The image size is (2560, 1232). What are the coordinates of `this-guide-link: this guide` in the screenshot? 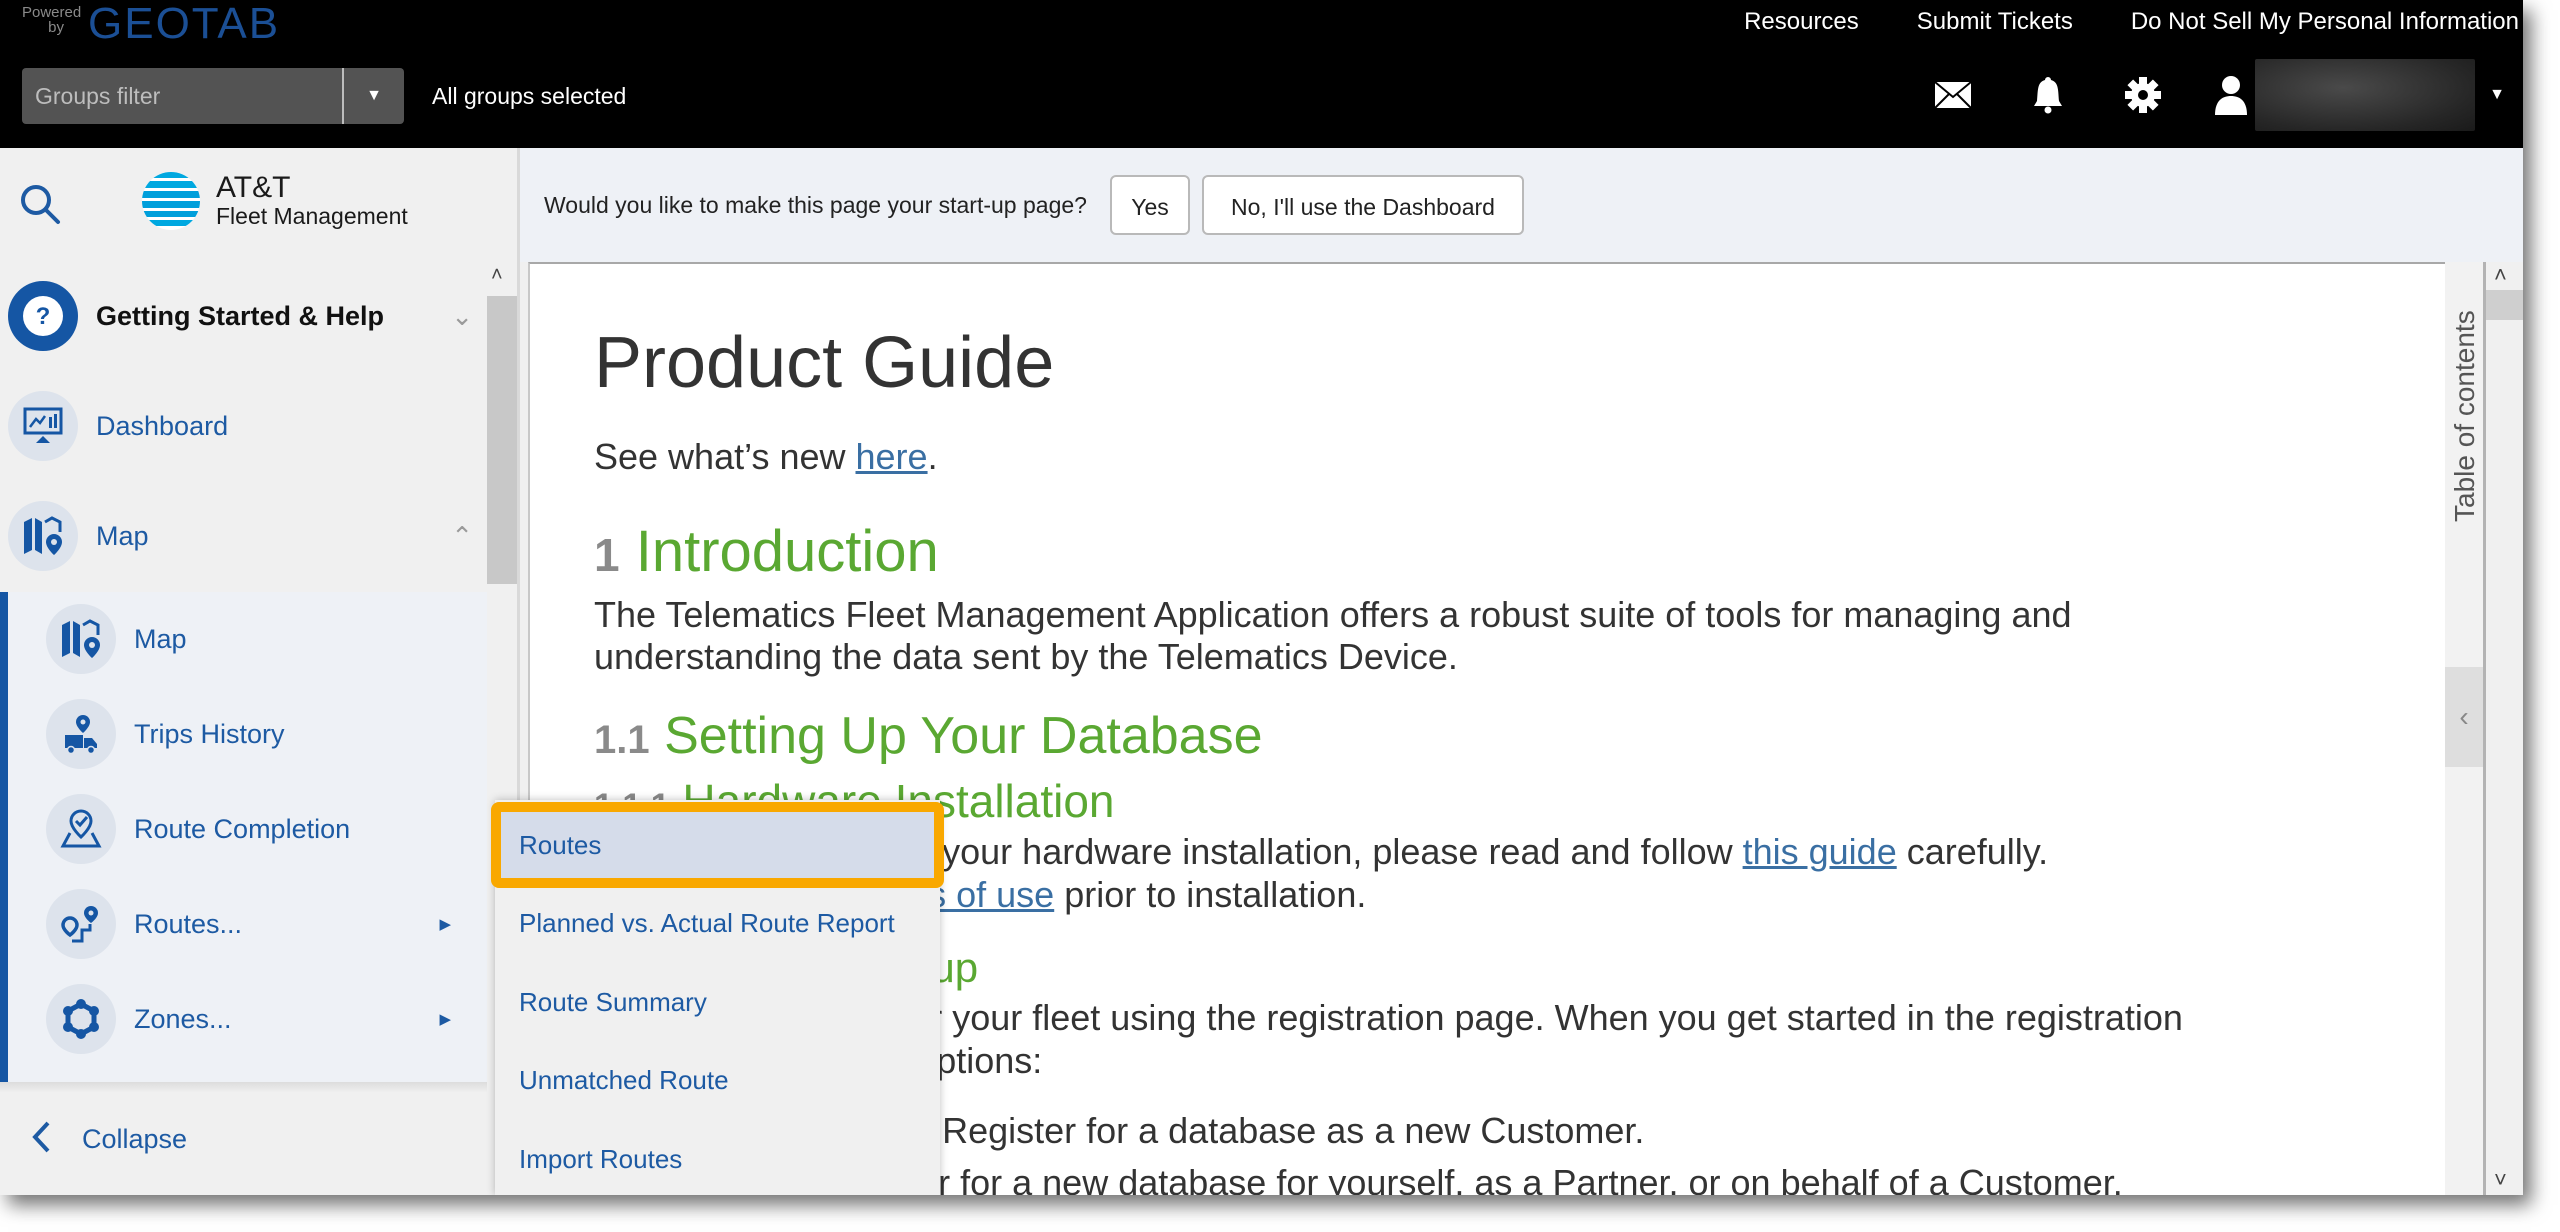 It's located at (1820, 851).